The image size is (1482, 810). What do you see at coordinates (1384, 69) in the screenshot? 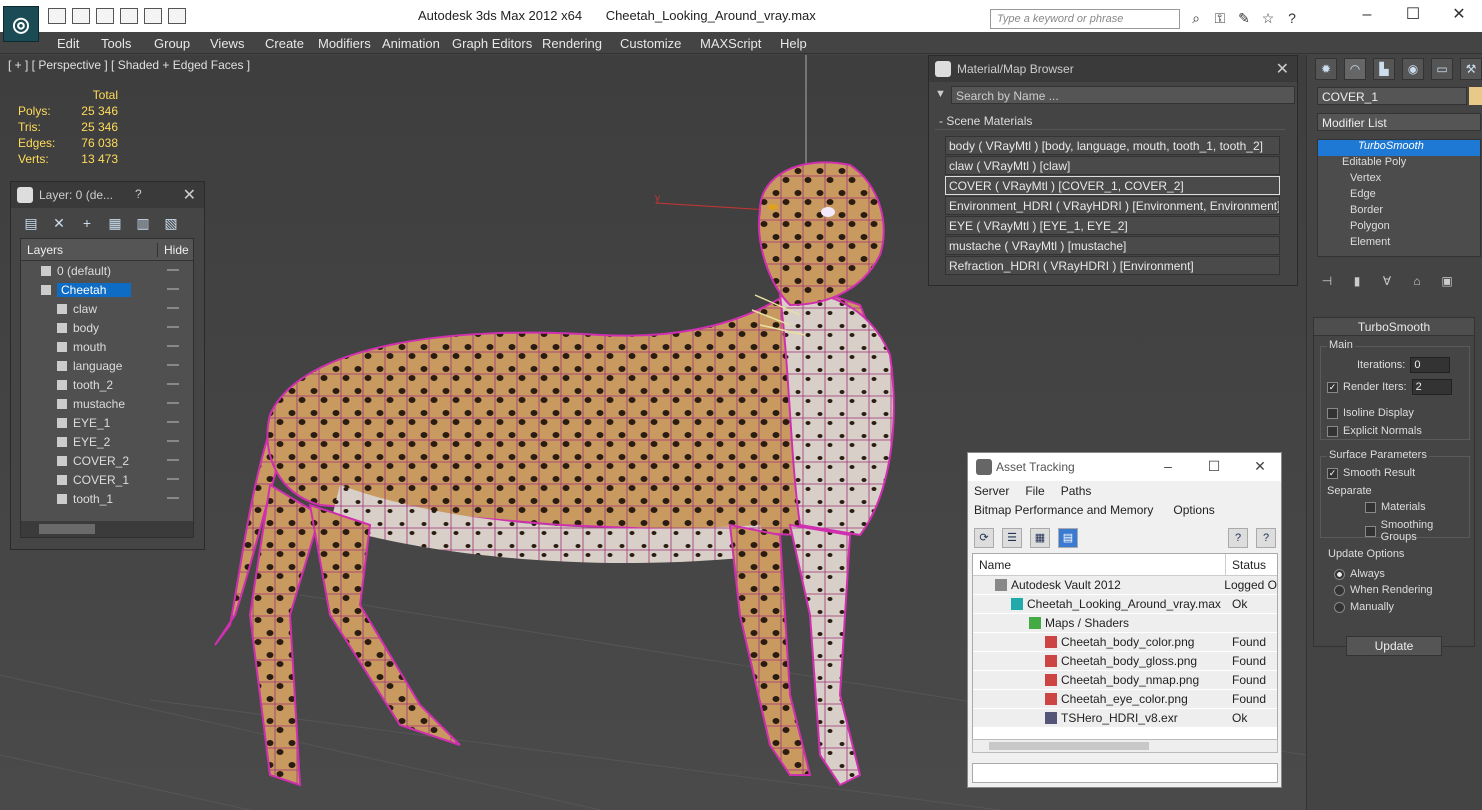
I see `hierarchy-tab-icon: ▙` at bounding box center [1384, 69].